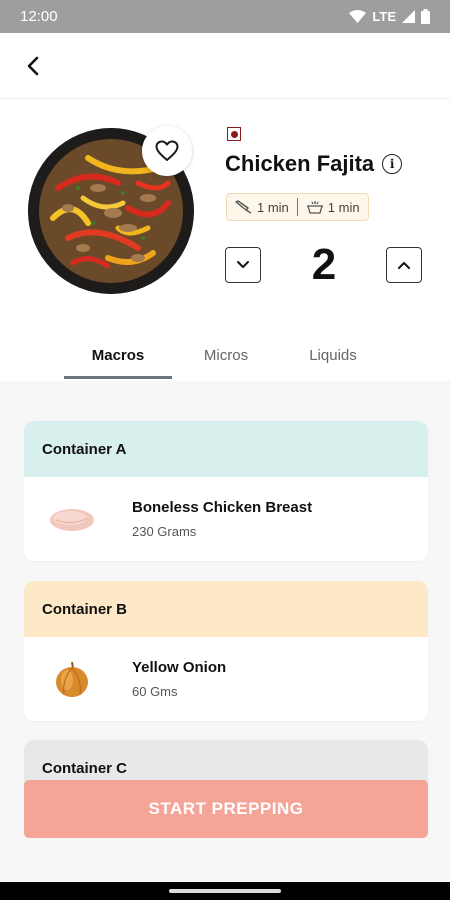 Image resolution: width=450 pixels, height=900 pixels. What do you see at coordinates (425, 16) in the screenshot?
I see `battery-icon` at bounding box center [425, 16].